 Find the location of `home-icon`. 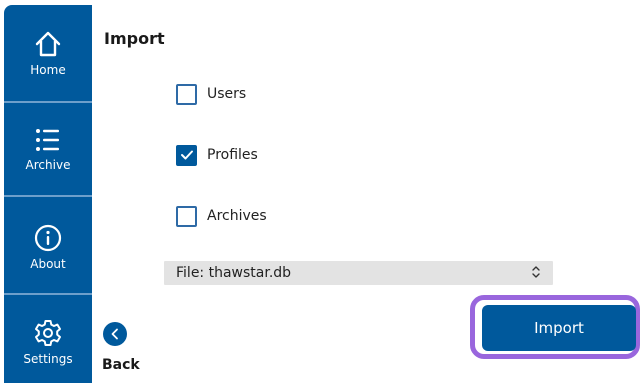

home-icon is located at coordinates (48, 44).